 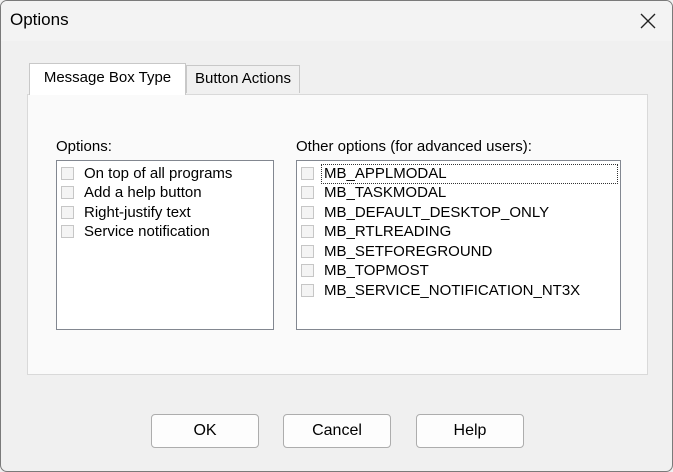 I want to click on option-right-justify: Right-justify text, so click(x=126, y=212).